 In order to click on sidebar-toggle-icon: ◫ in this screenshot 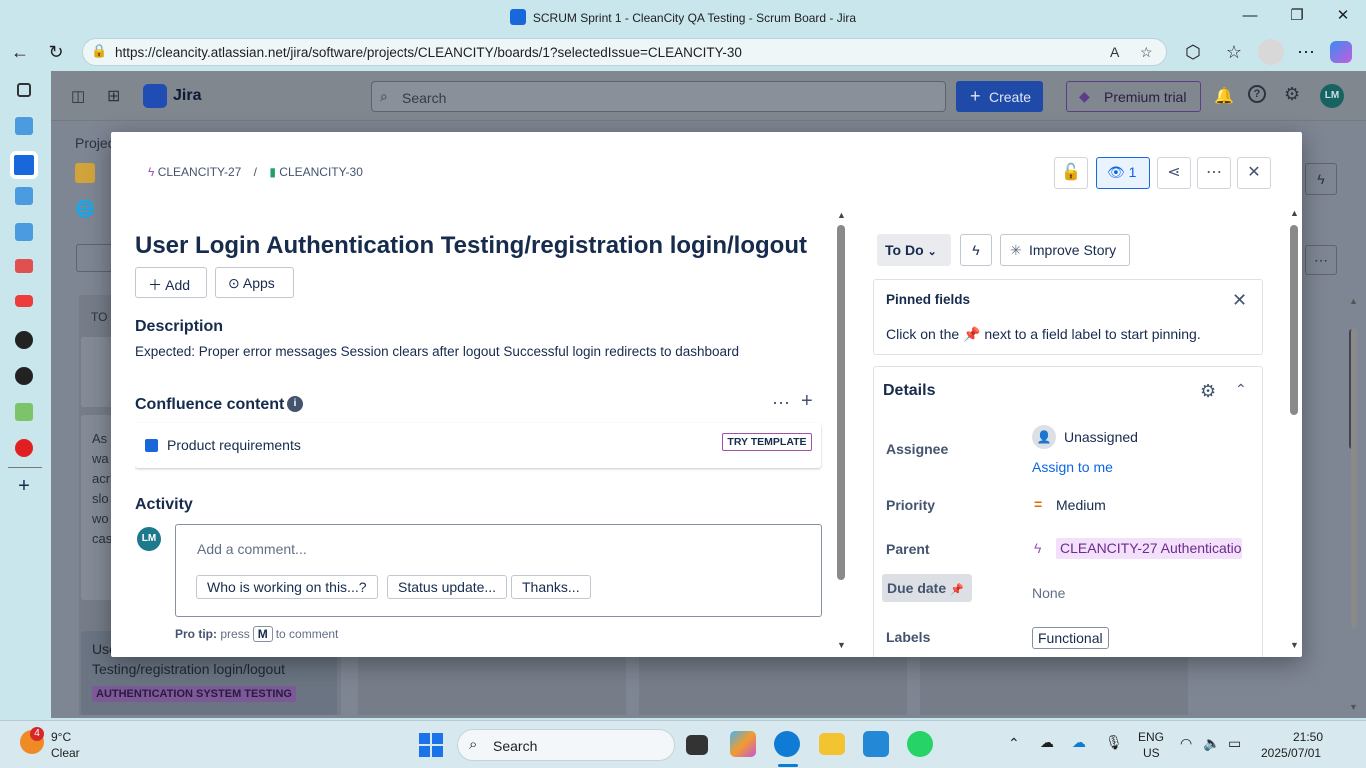, I will do `click(78, 96)`.